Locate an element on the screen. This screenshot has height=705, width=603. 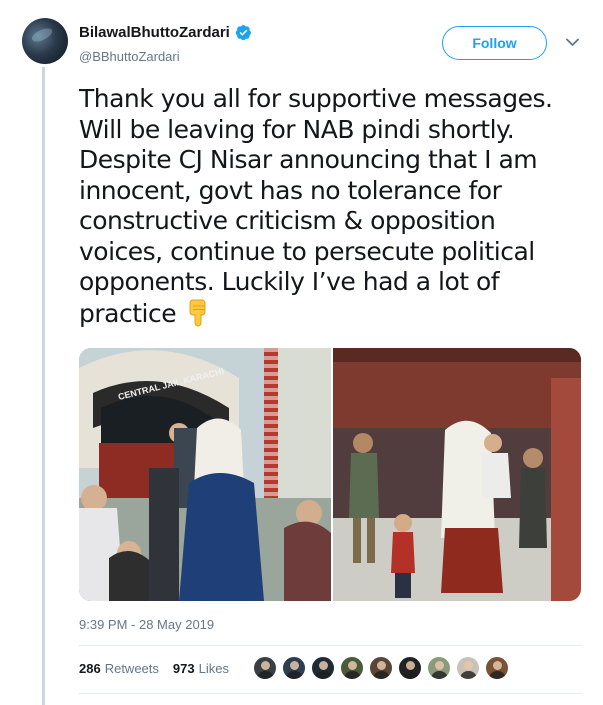
photo-jail-gate-image: CENTRAL JAIL KARACHI is located at coordinates (205, 474).